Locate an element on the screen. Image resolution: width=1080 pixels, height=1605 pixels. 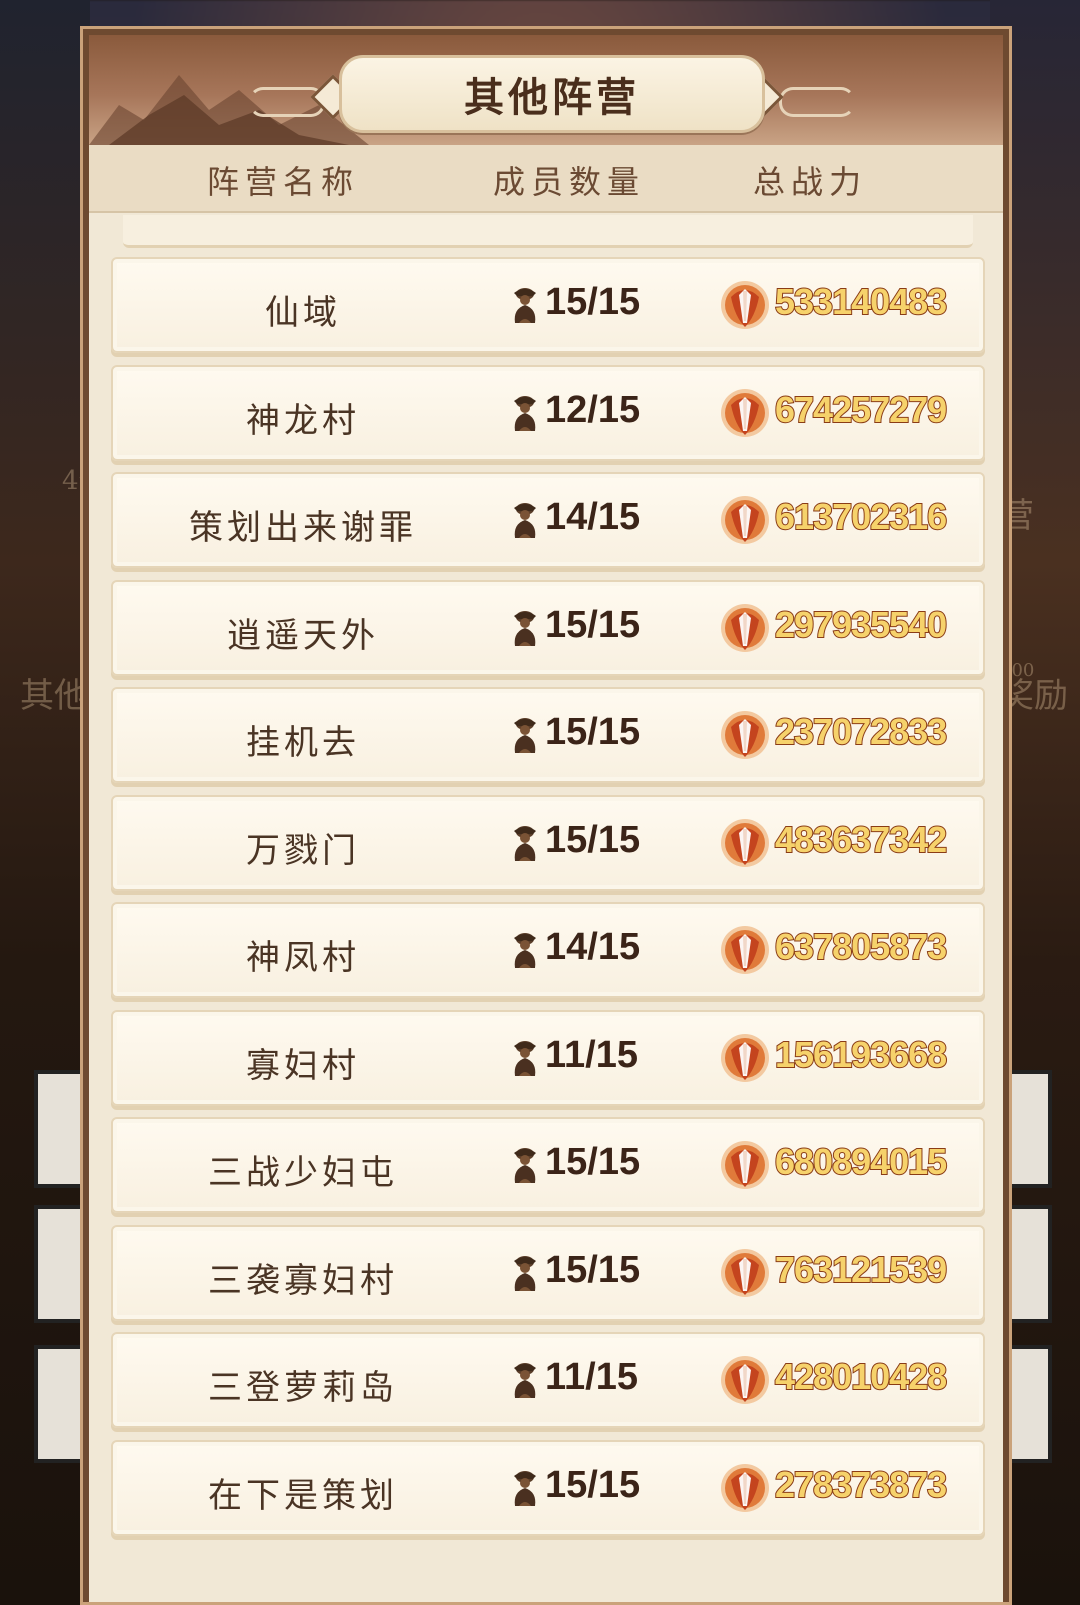
cloud-curl-left-icon is located at coordinates (287, 102).